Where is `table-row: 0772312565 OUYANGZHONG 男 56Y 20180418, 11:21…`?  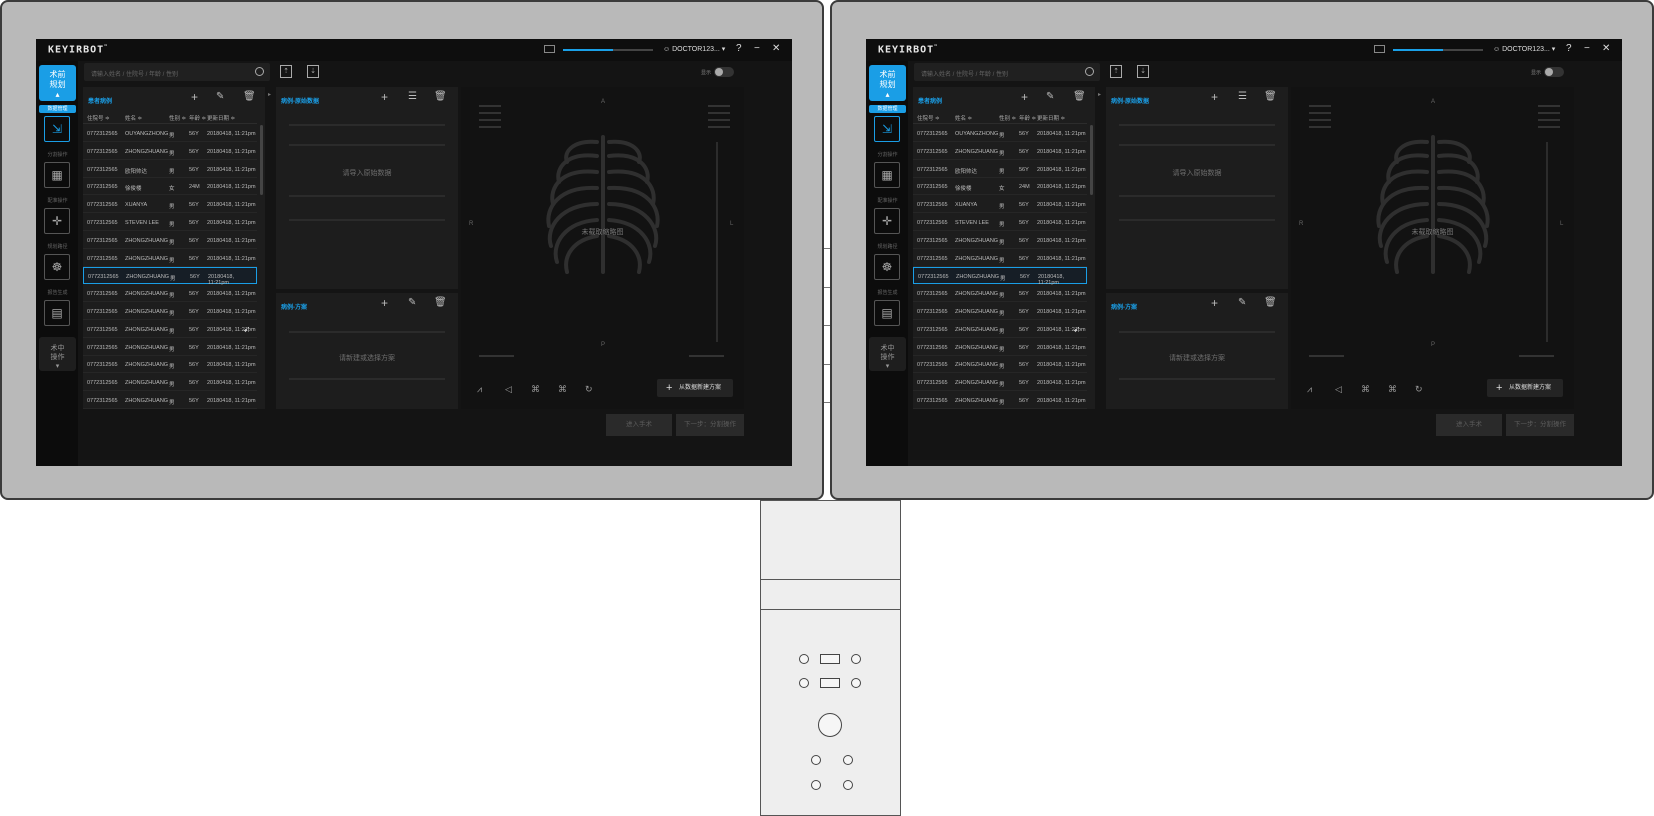
table-row: 0772312565 OUYANGZHONG 男 56Y 20180418, 11:21… is located at coordinates (170, 133).